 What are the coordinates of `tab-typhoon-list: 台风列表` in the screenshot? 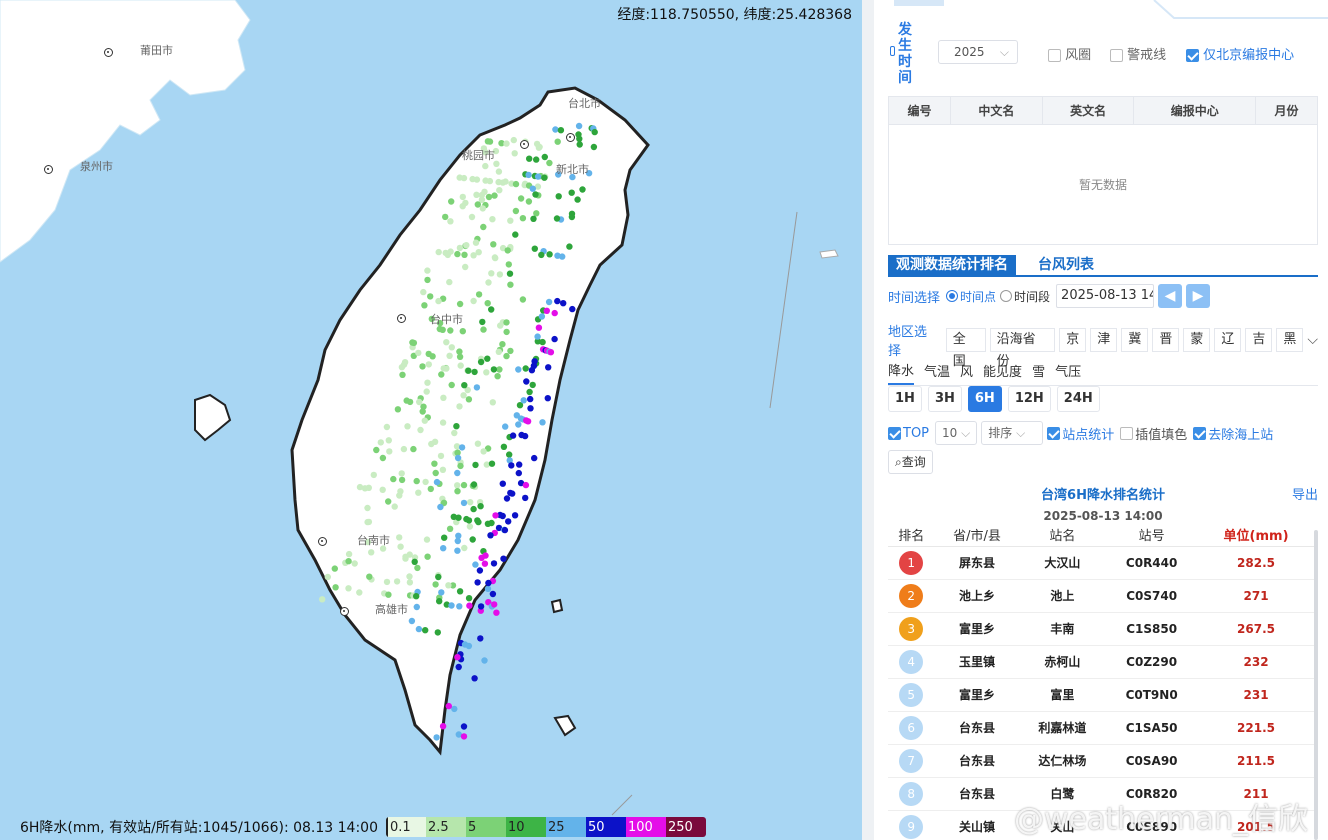 It's located at (1066, 265).